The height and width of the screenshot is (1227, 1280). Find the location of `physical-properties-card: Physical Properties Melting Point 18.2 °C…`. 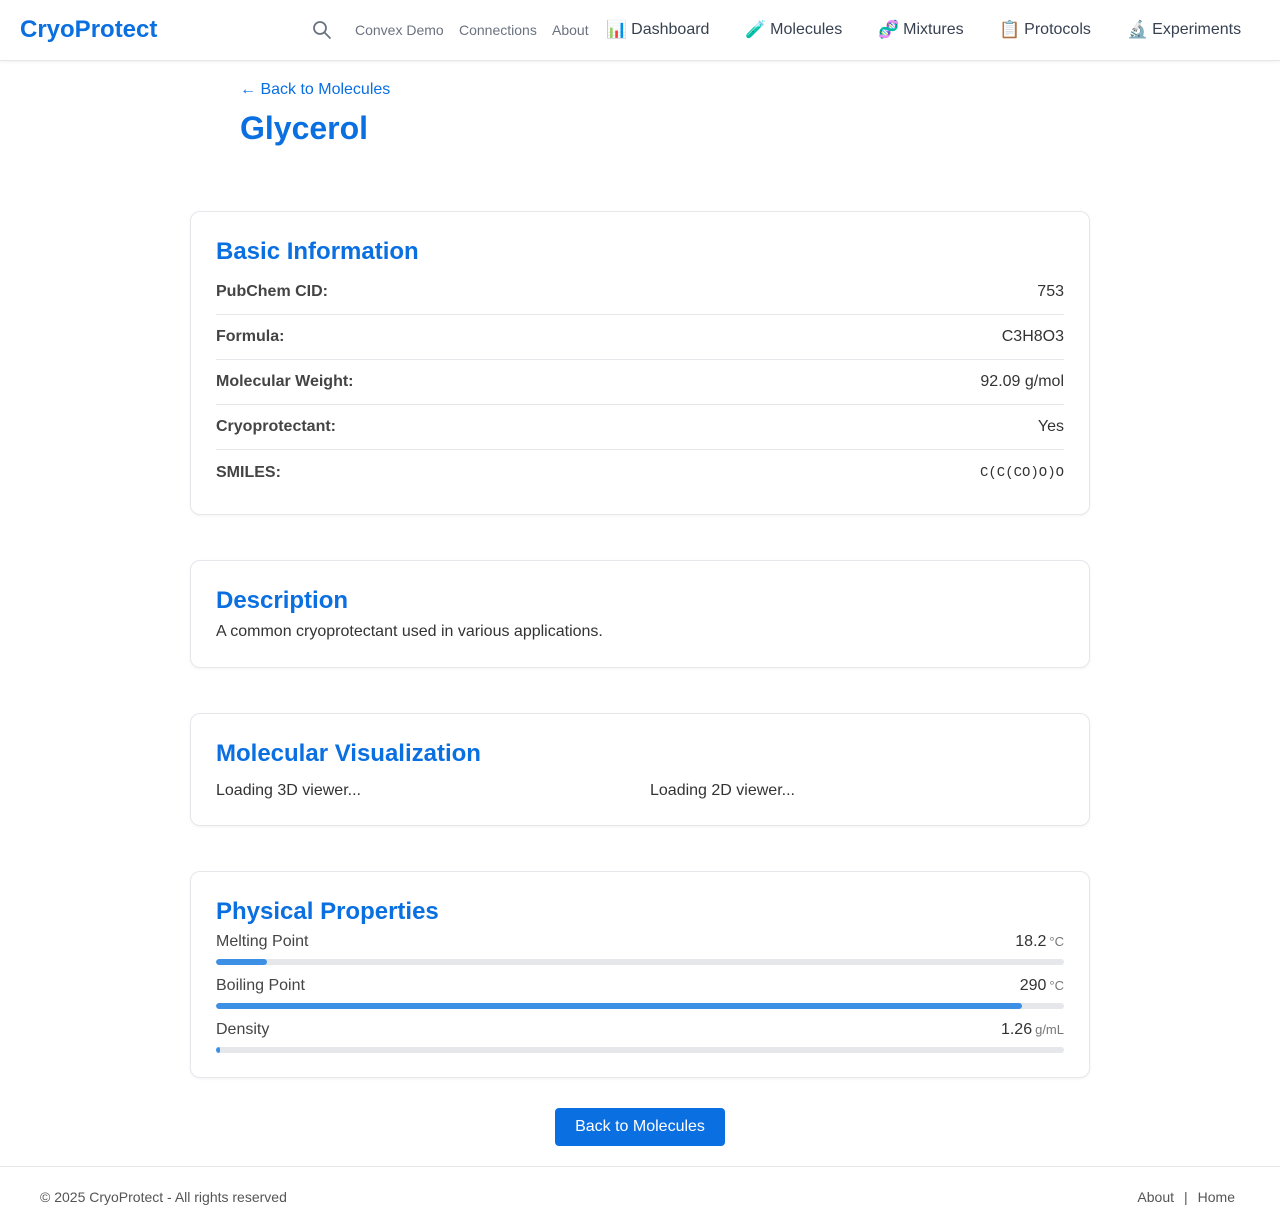

physical-properties-card: Physical Properties Melting Point 18.2 °C… is located at coordinates (640, 974).